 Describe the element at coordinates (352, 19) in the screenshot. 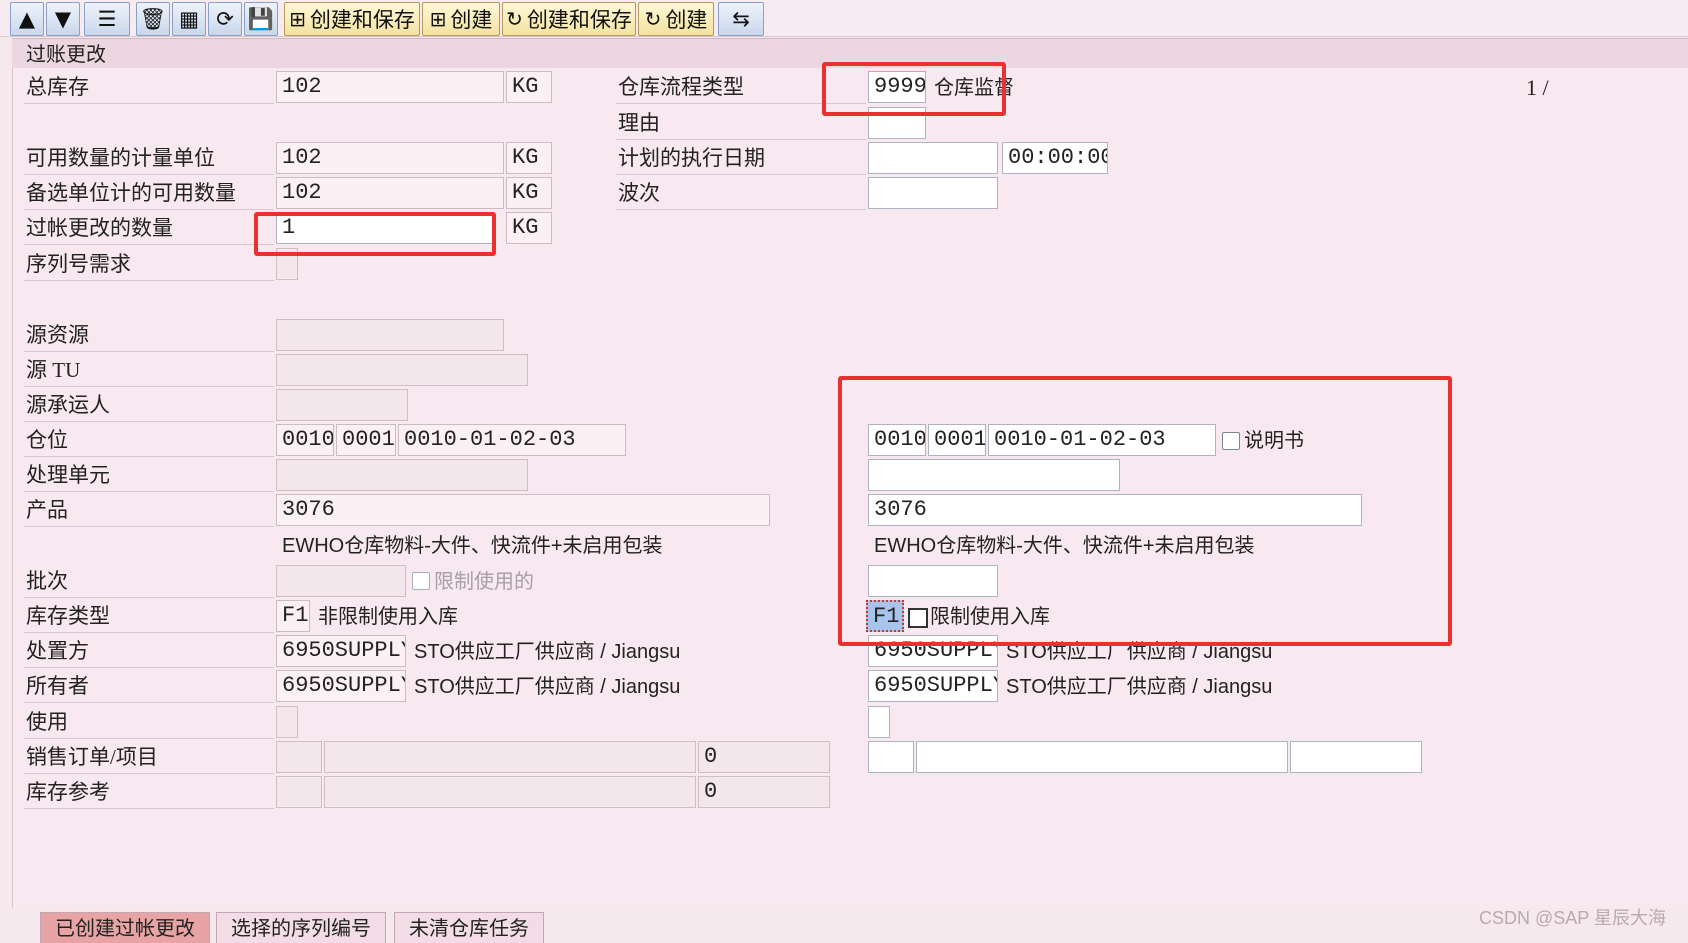

I see `create-and-save-button: ⊞ 创建和保存` at that location.